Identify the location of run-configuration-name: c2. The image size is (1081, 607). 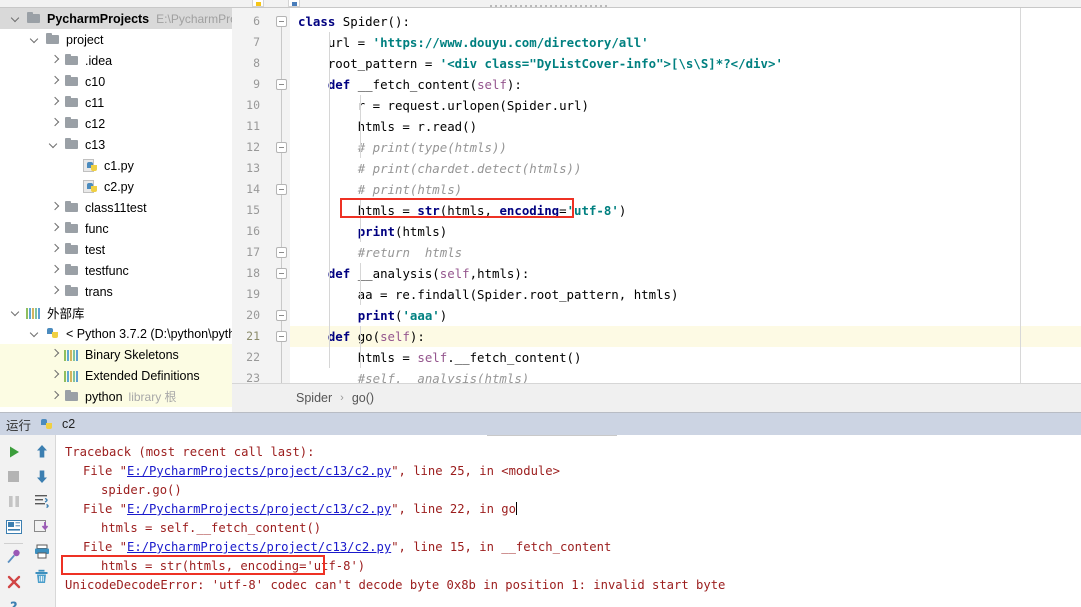
(68, 424).